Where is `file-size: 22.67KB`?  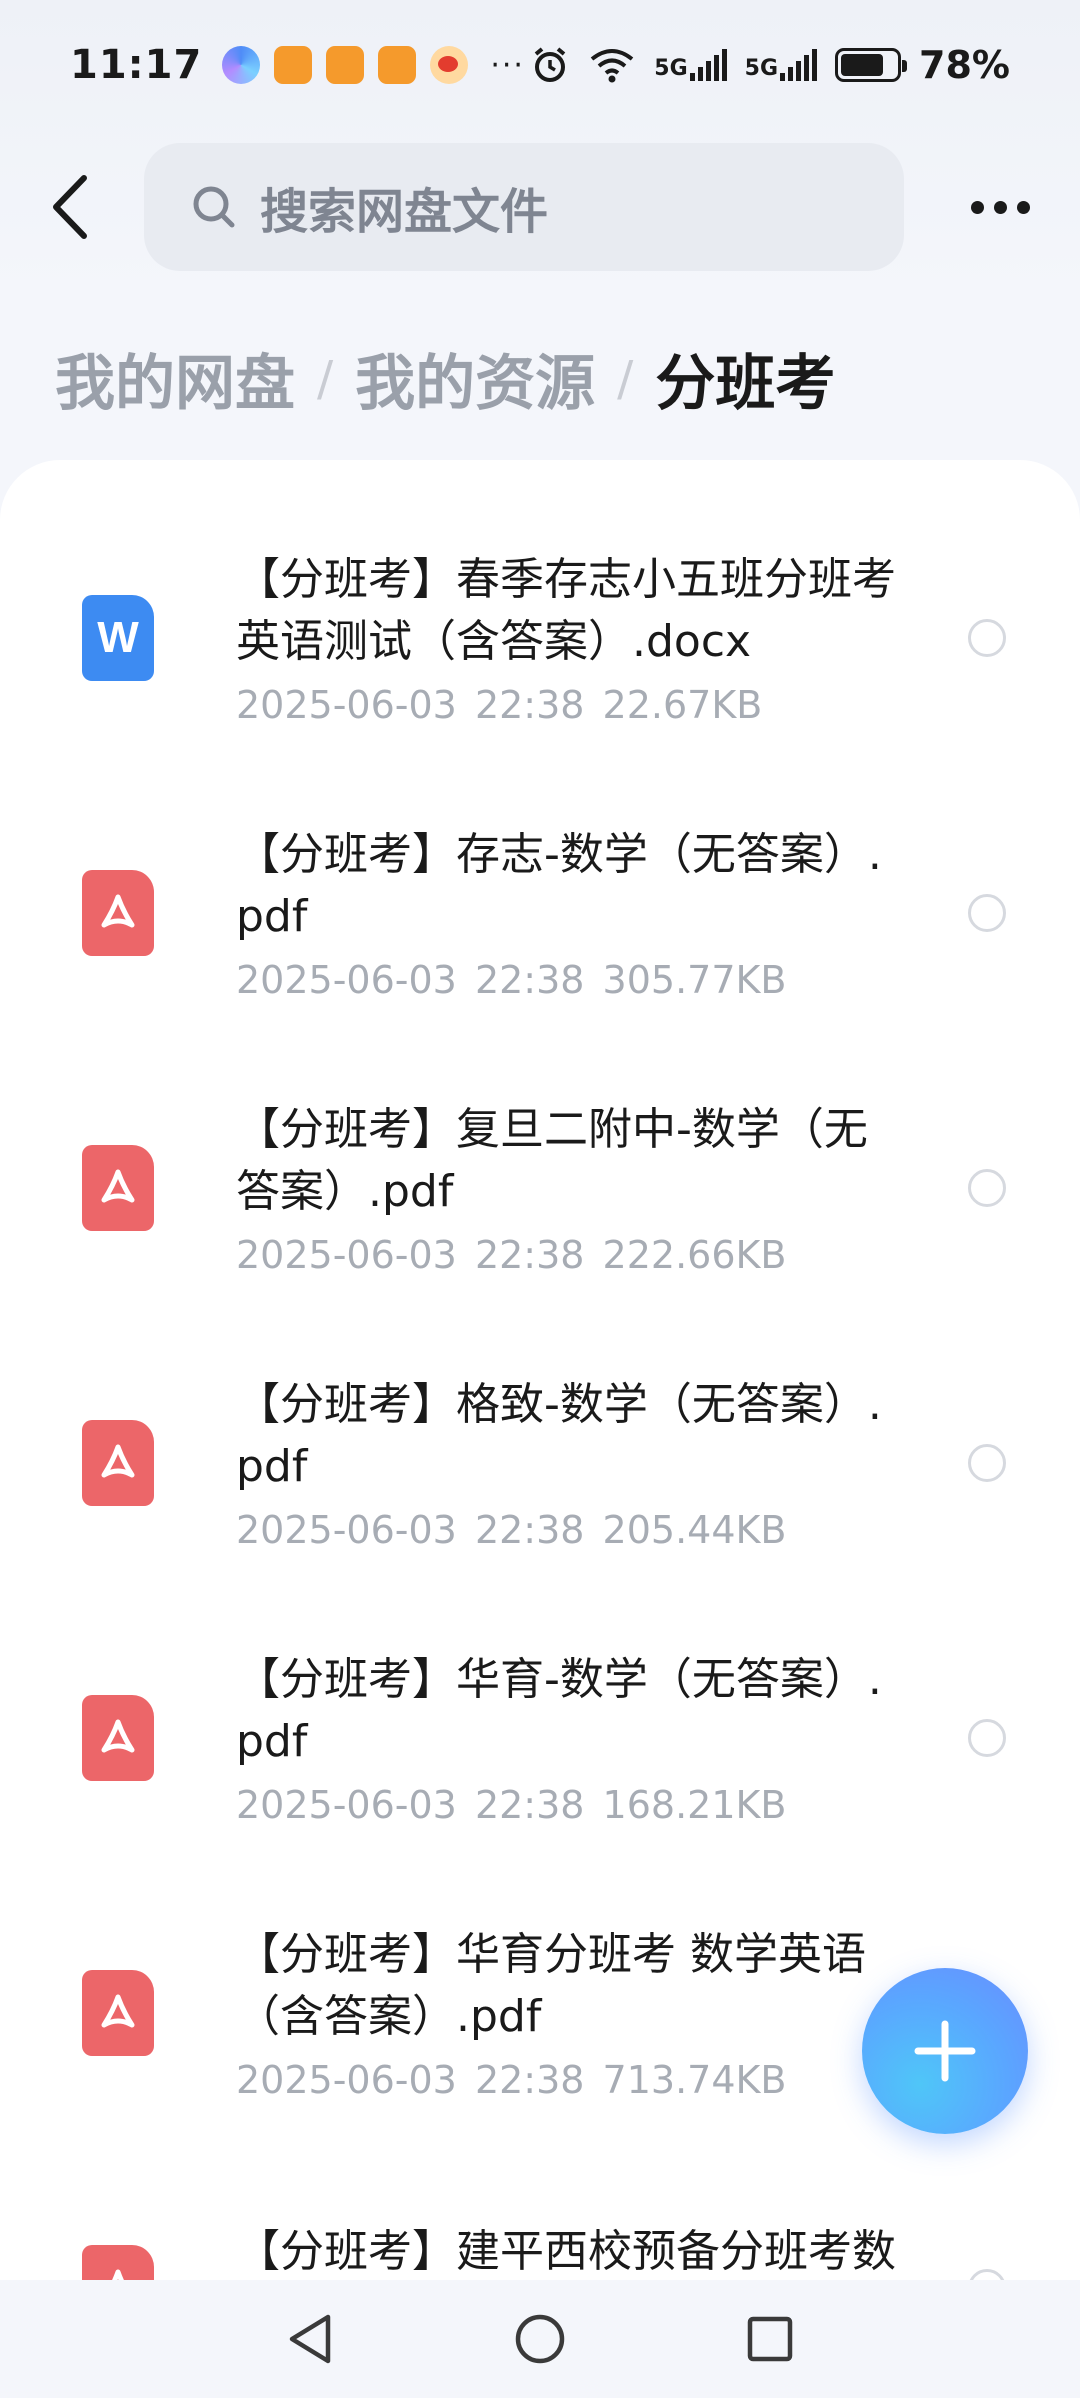
file-size: 22.67KB is located at coordinates (682, 704).